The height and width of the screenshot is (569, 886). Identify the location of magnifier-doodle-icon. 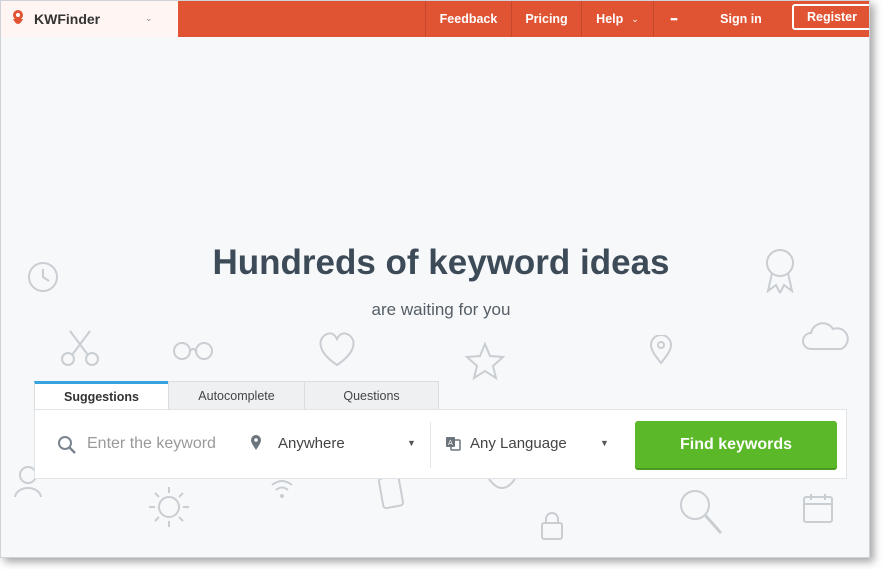
(701, 512).